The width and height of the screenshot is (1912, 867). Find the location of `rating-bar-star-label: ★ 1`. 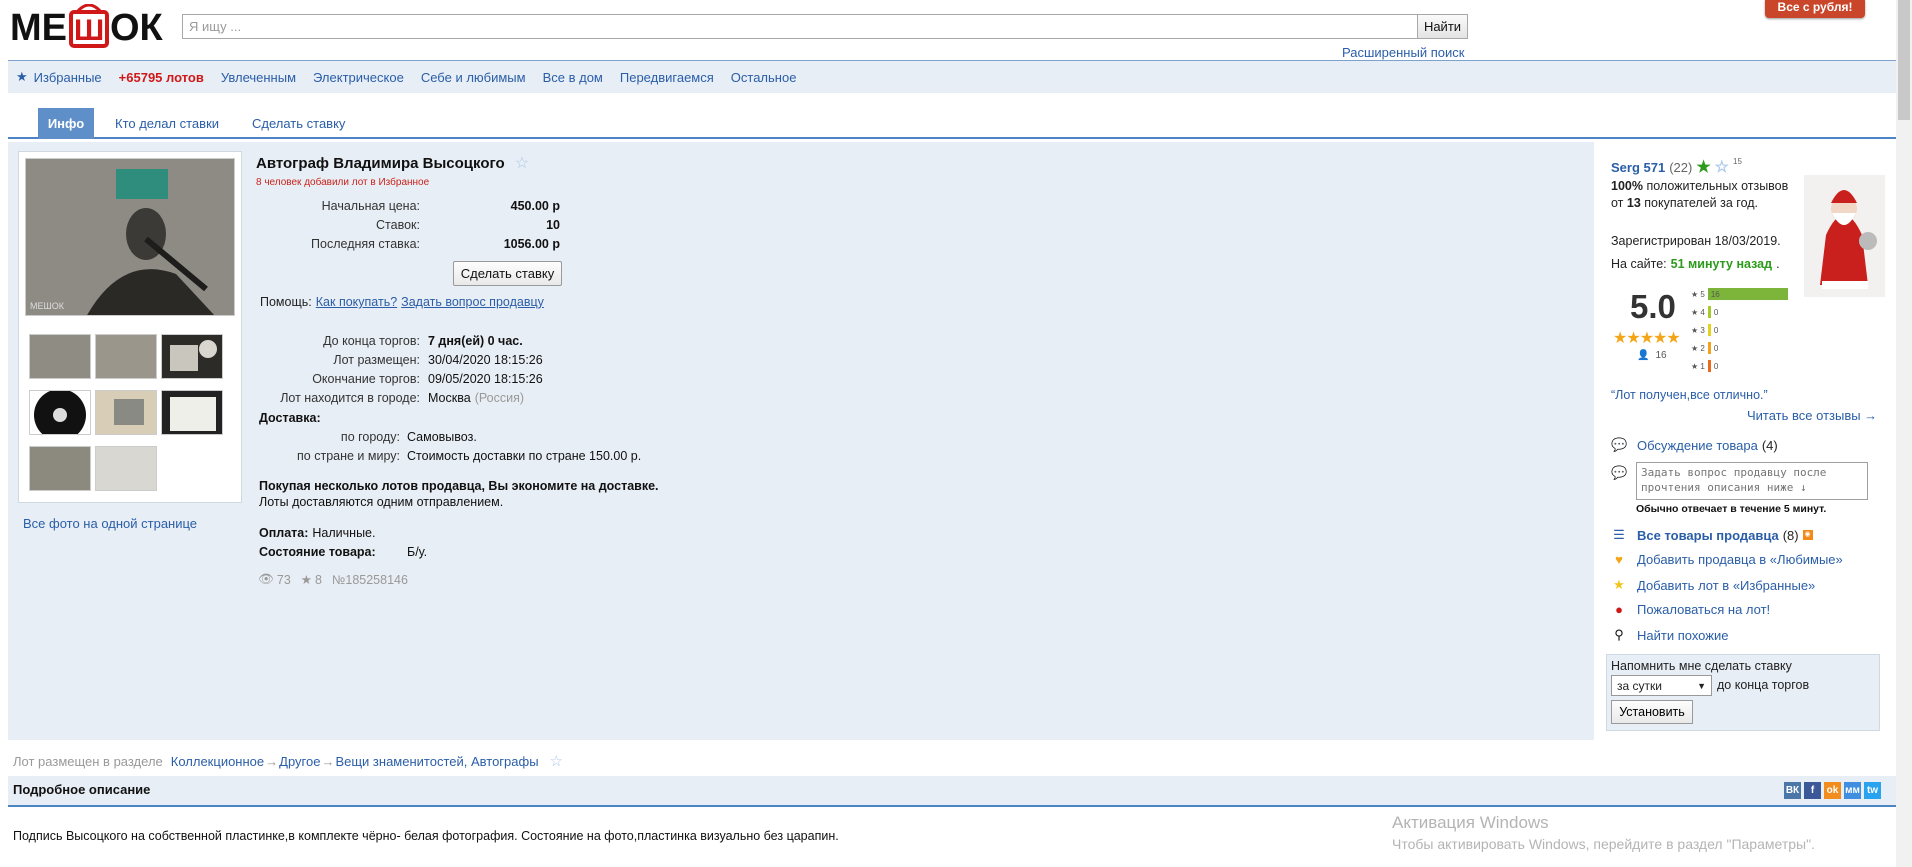

rating-bar-star-label: ★ 1 is located at coordinates (1698, 366).